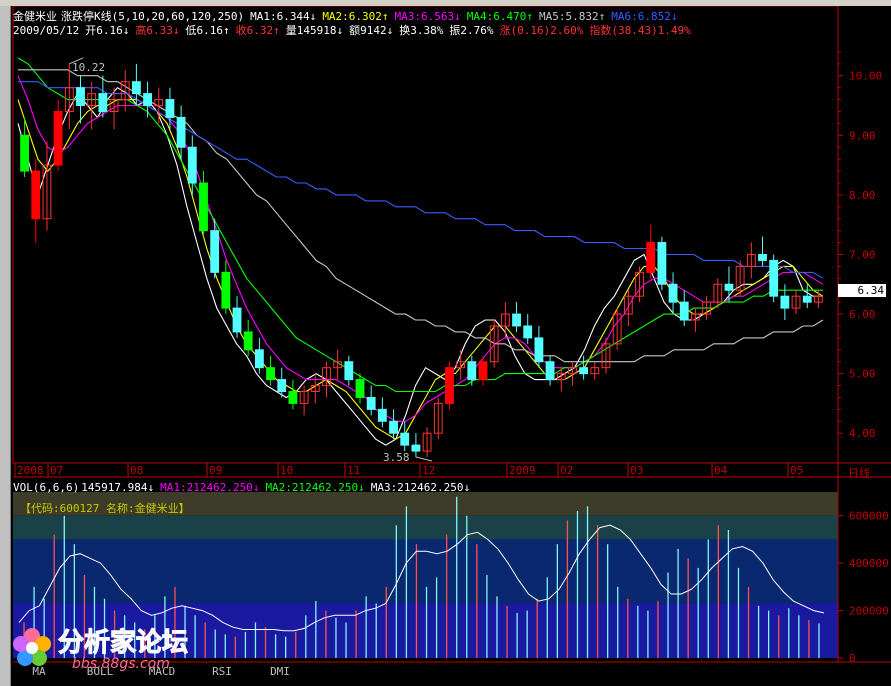 The image size is (891, 686). What do you see at coordinates (865, 76) in the screenshot?
I see `price-tick-label: 10.00` at bounding box center [865, 76].